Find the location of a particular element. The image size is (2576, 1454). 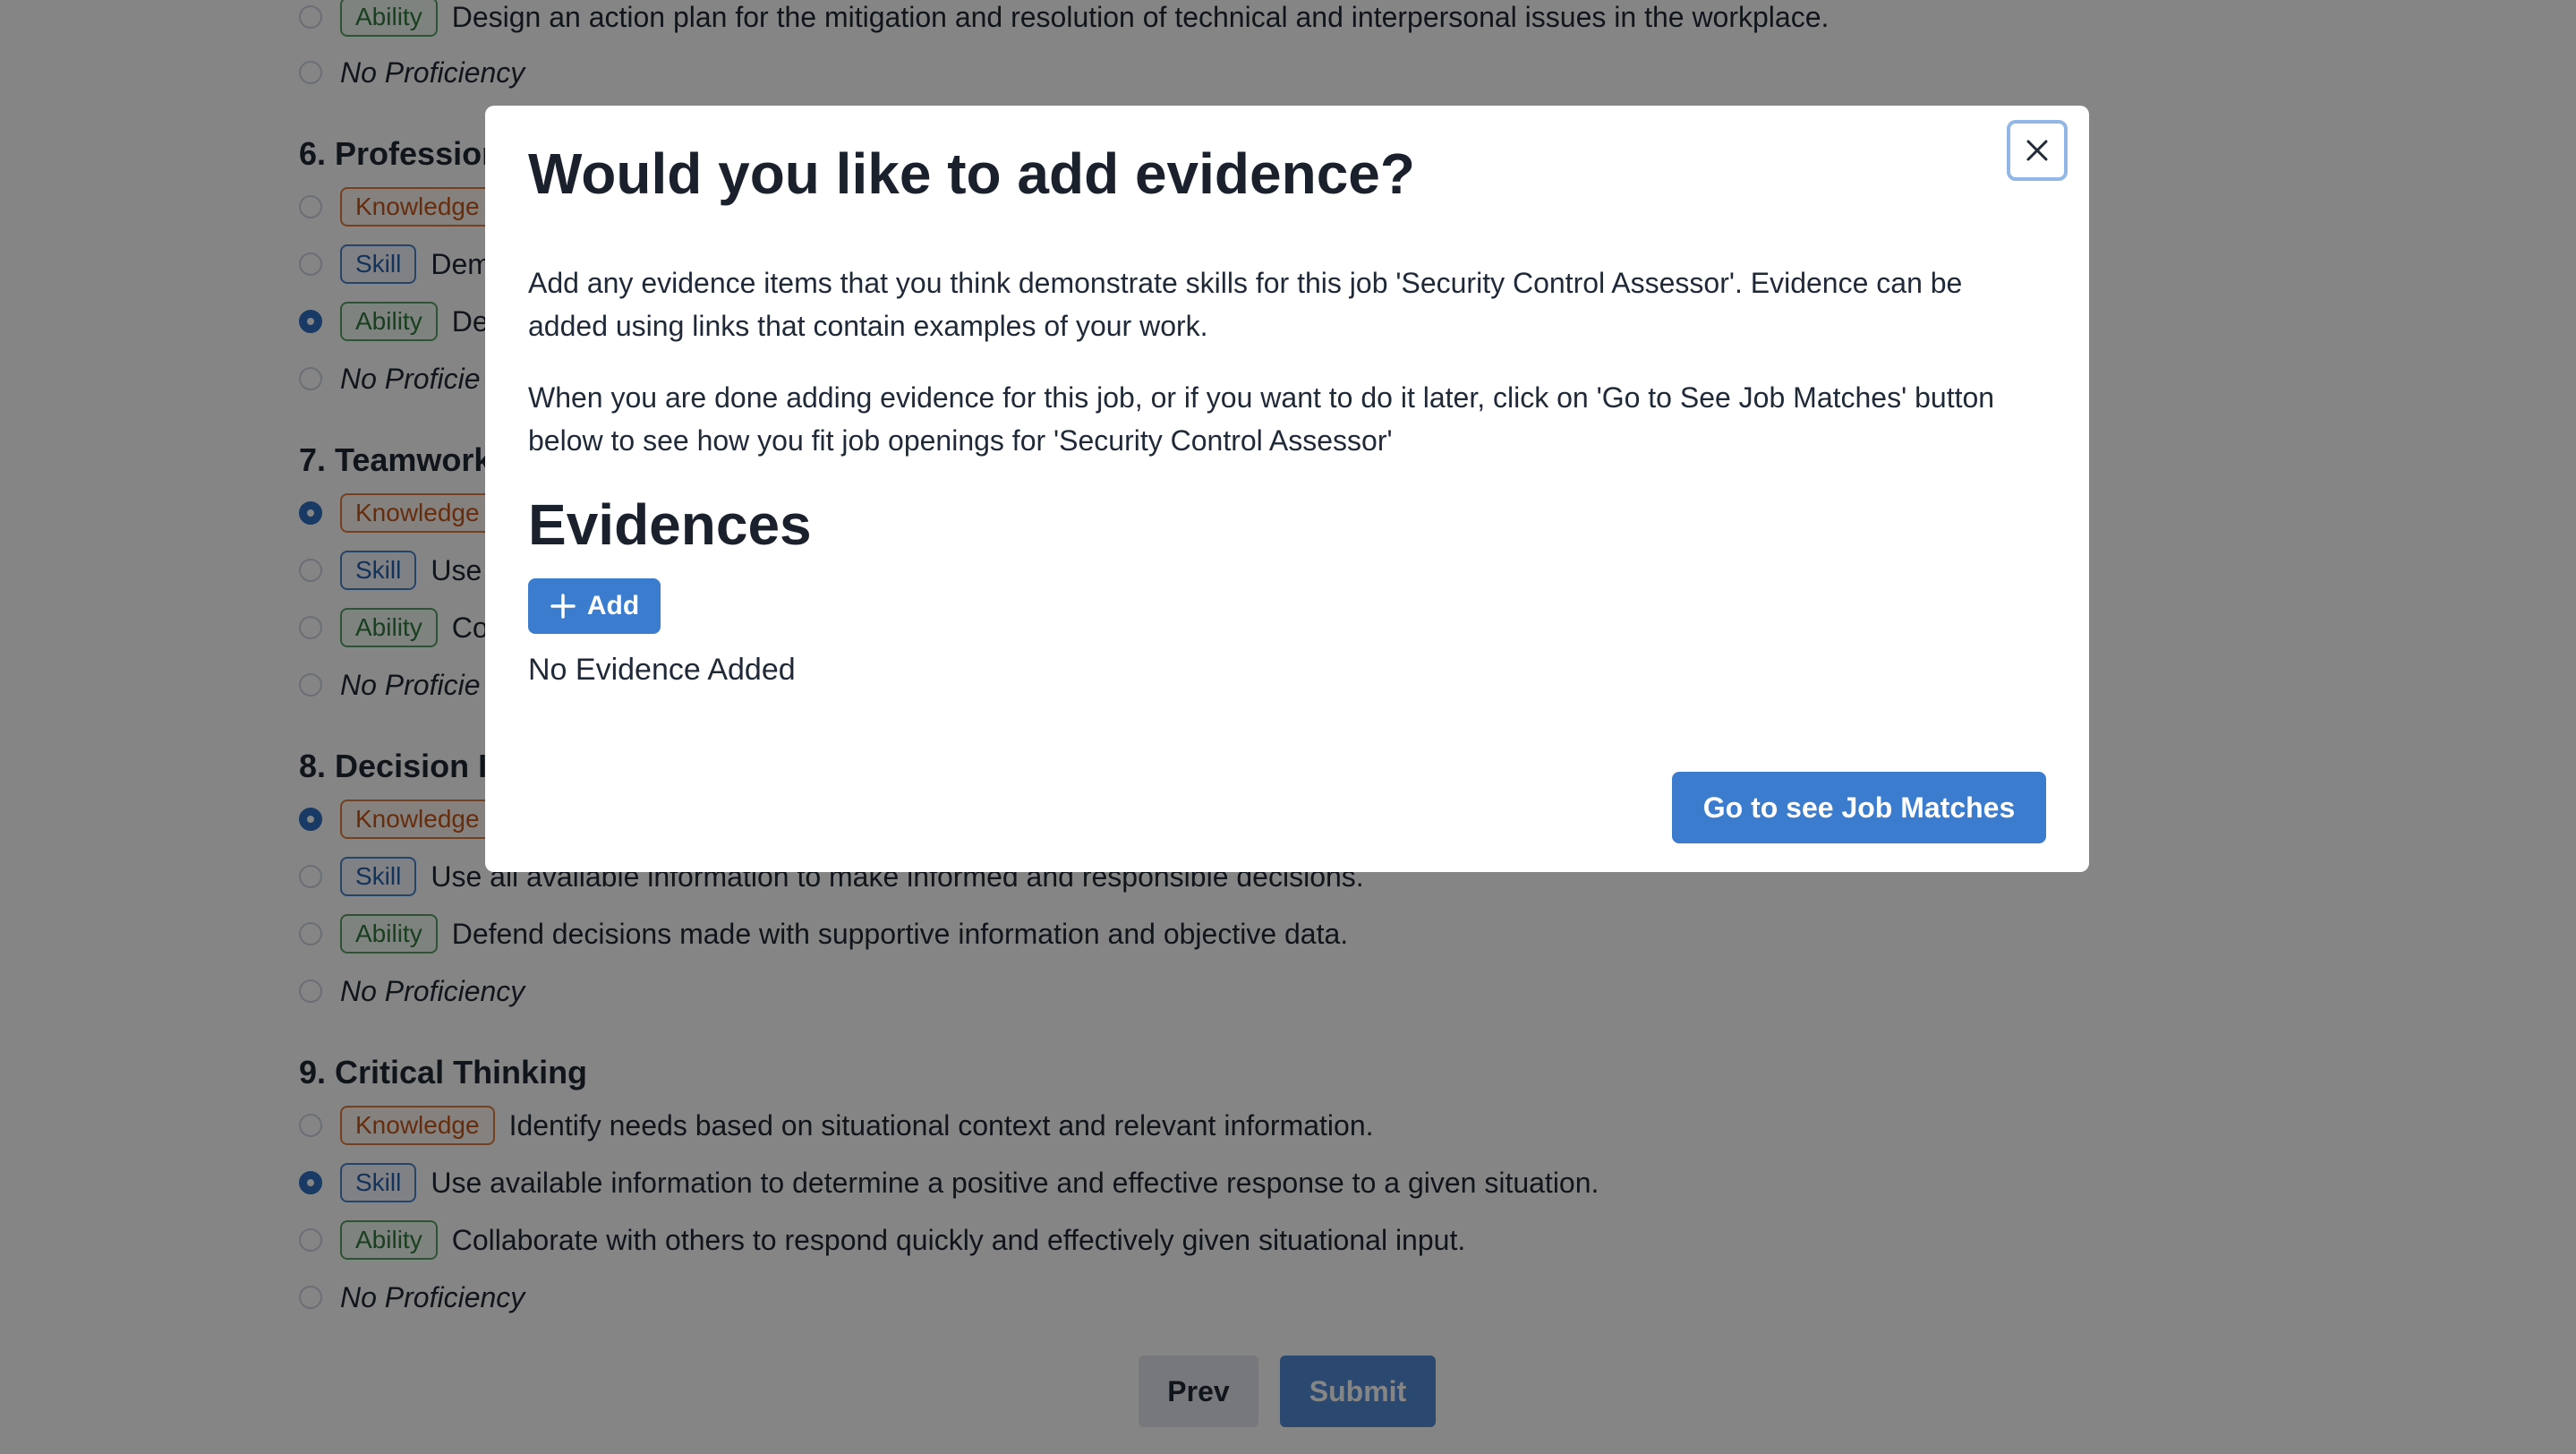

plus-icon is located at coordinates (563, 606).